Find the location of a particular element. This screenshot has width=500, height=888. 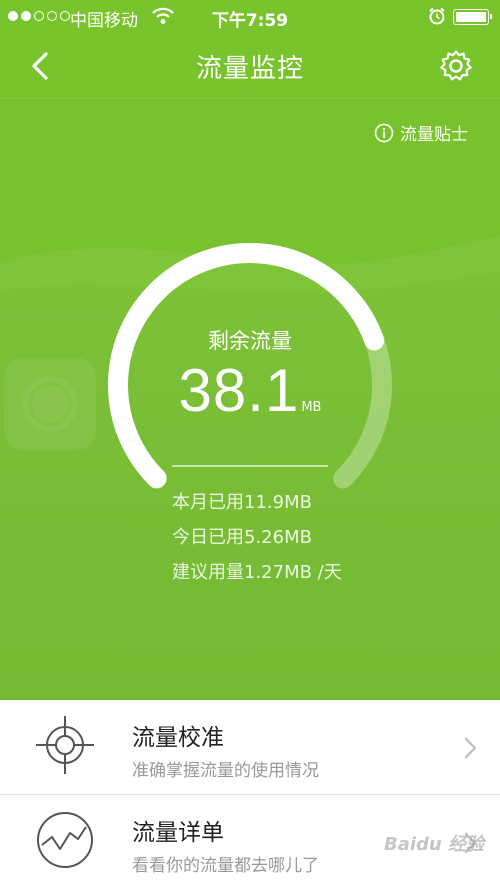

remaining-traffic-value: 38.1 is located at coordinates (239, 390).